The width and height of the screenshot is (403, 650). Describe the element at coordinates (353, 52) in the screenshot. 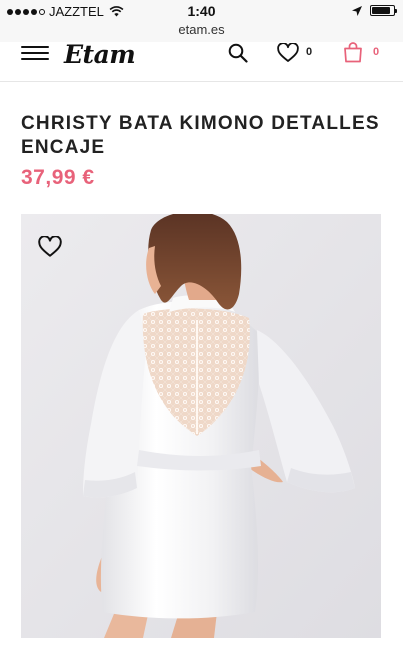

I see `shopping-bag-icon` at that location.